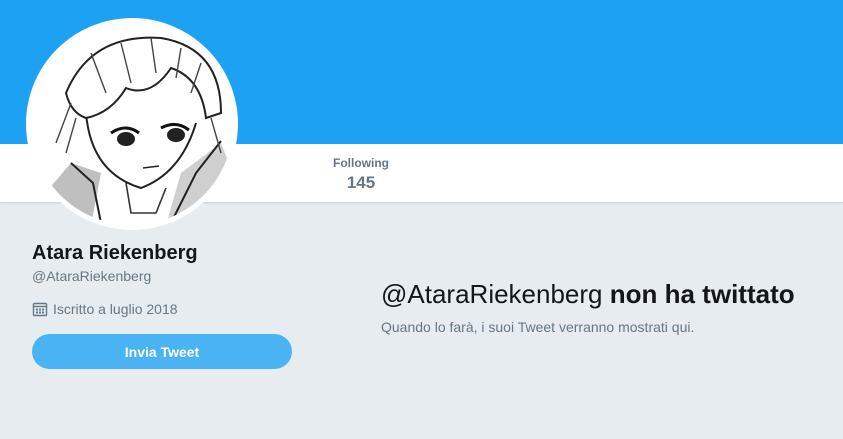 The height and width of the screenshot is (439, 843). Describe the element at coordinates (162, 351) in the screenshot. I see `send-tweet-button: Invia Tweet` at that location.